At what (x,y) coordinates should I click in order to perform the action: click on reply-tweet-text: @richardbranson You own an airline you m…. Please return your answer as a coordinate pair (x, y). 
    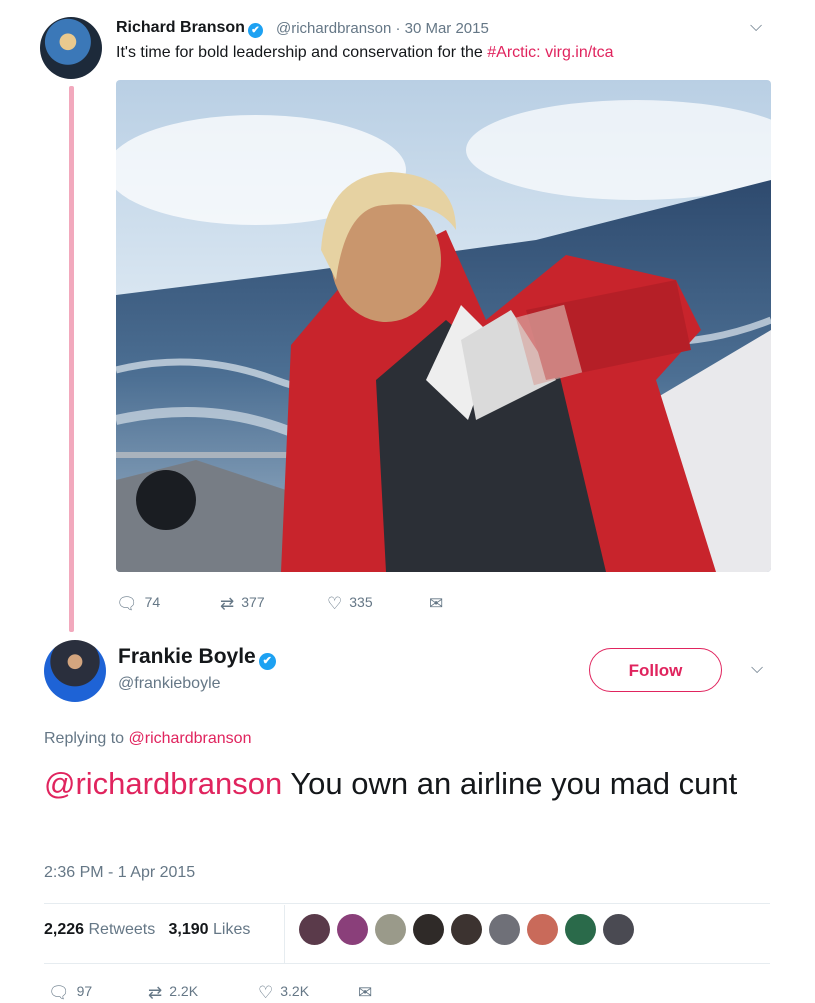
    Looking at the image, I should click on (414, 784).